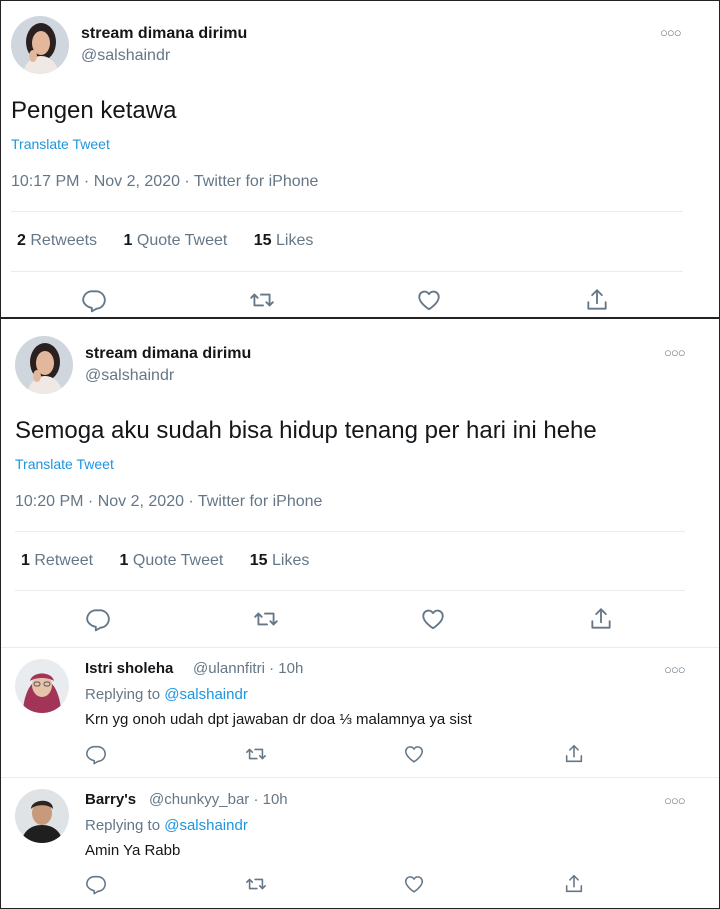  I want to click on retweets-stat: 2 Retweets, so click(57, 240).